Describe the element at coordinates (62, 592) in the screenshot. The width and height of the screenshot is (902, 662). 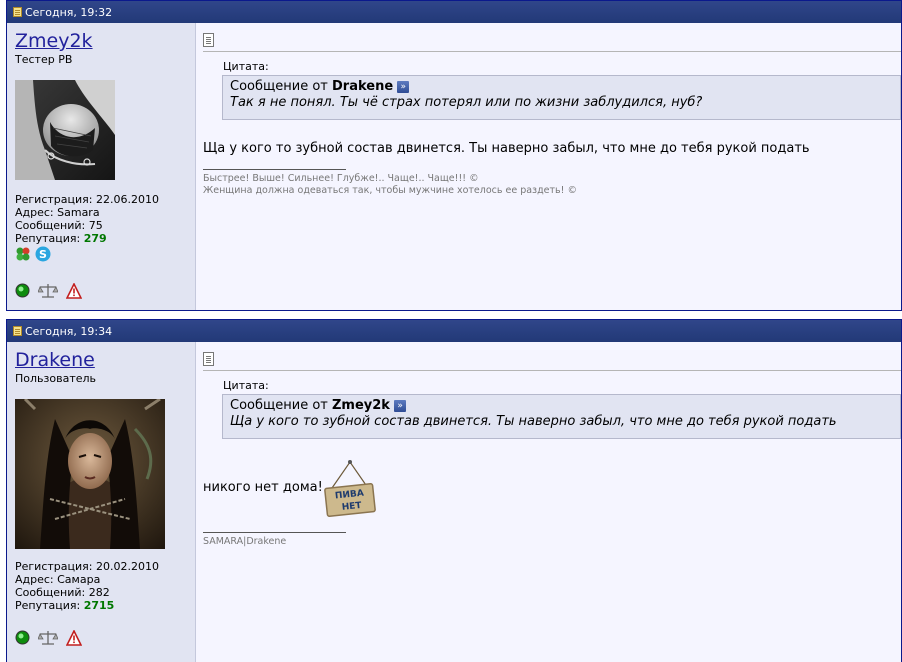
I see `message-count: Сообщений: 282` at that location.